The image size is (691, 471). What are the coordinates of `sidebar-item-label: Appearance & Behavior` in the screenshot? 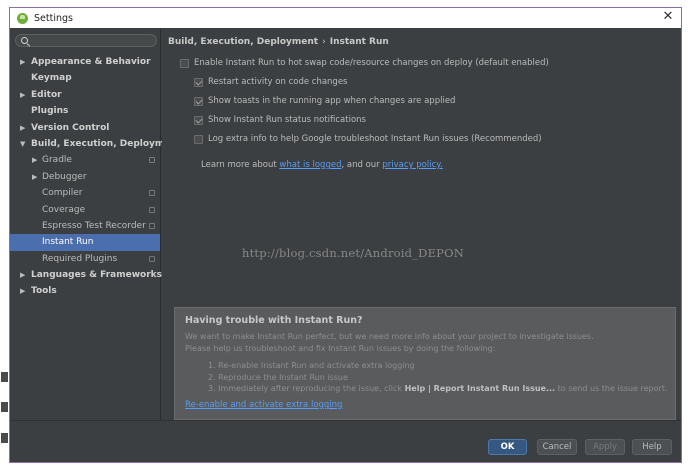 It's located at (91, 62).